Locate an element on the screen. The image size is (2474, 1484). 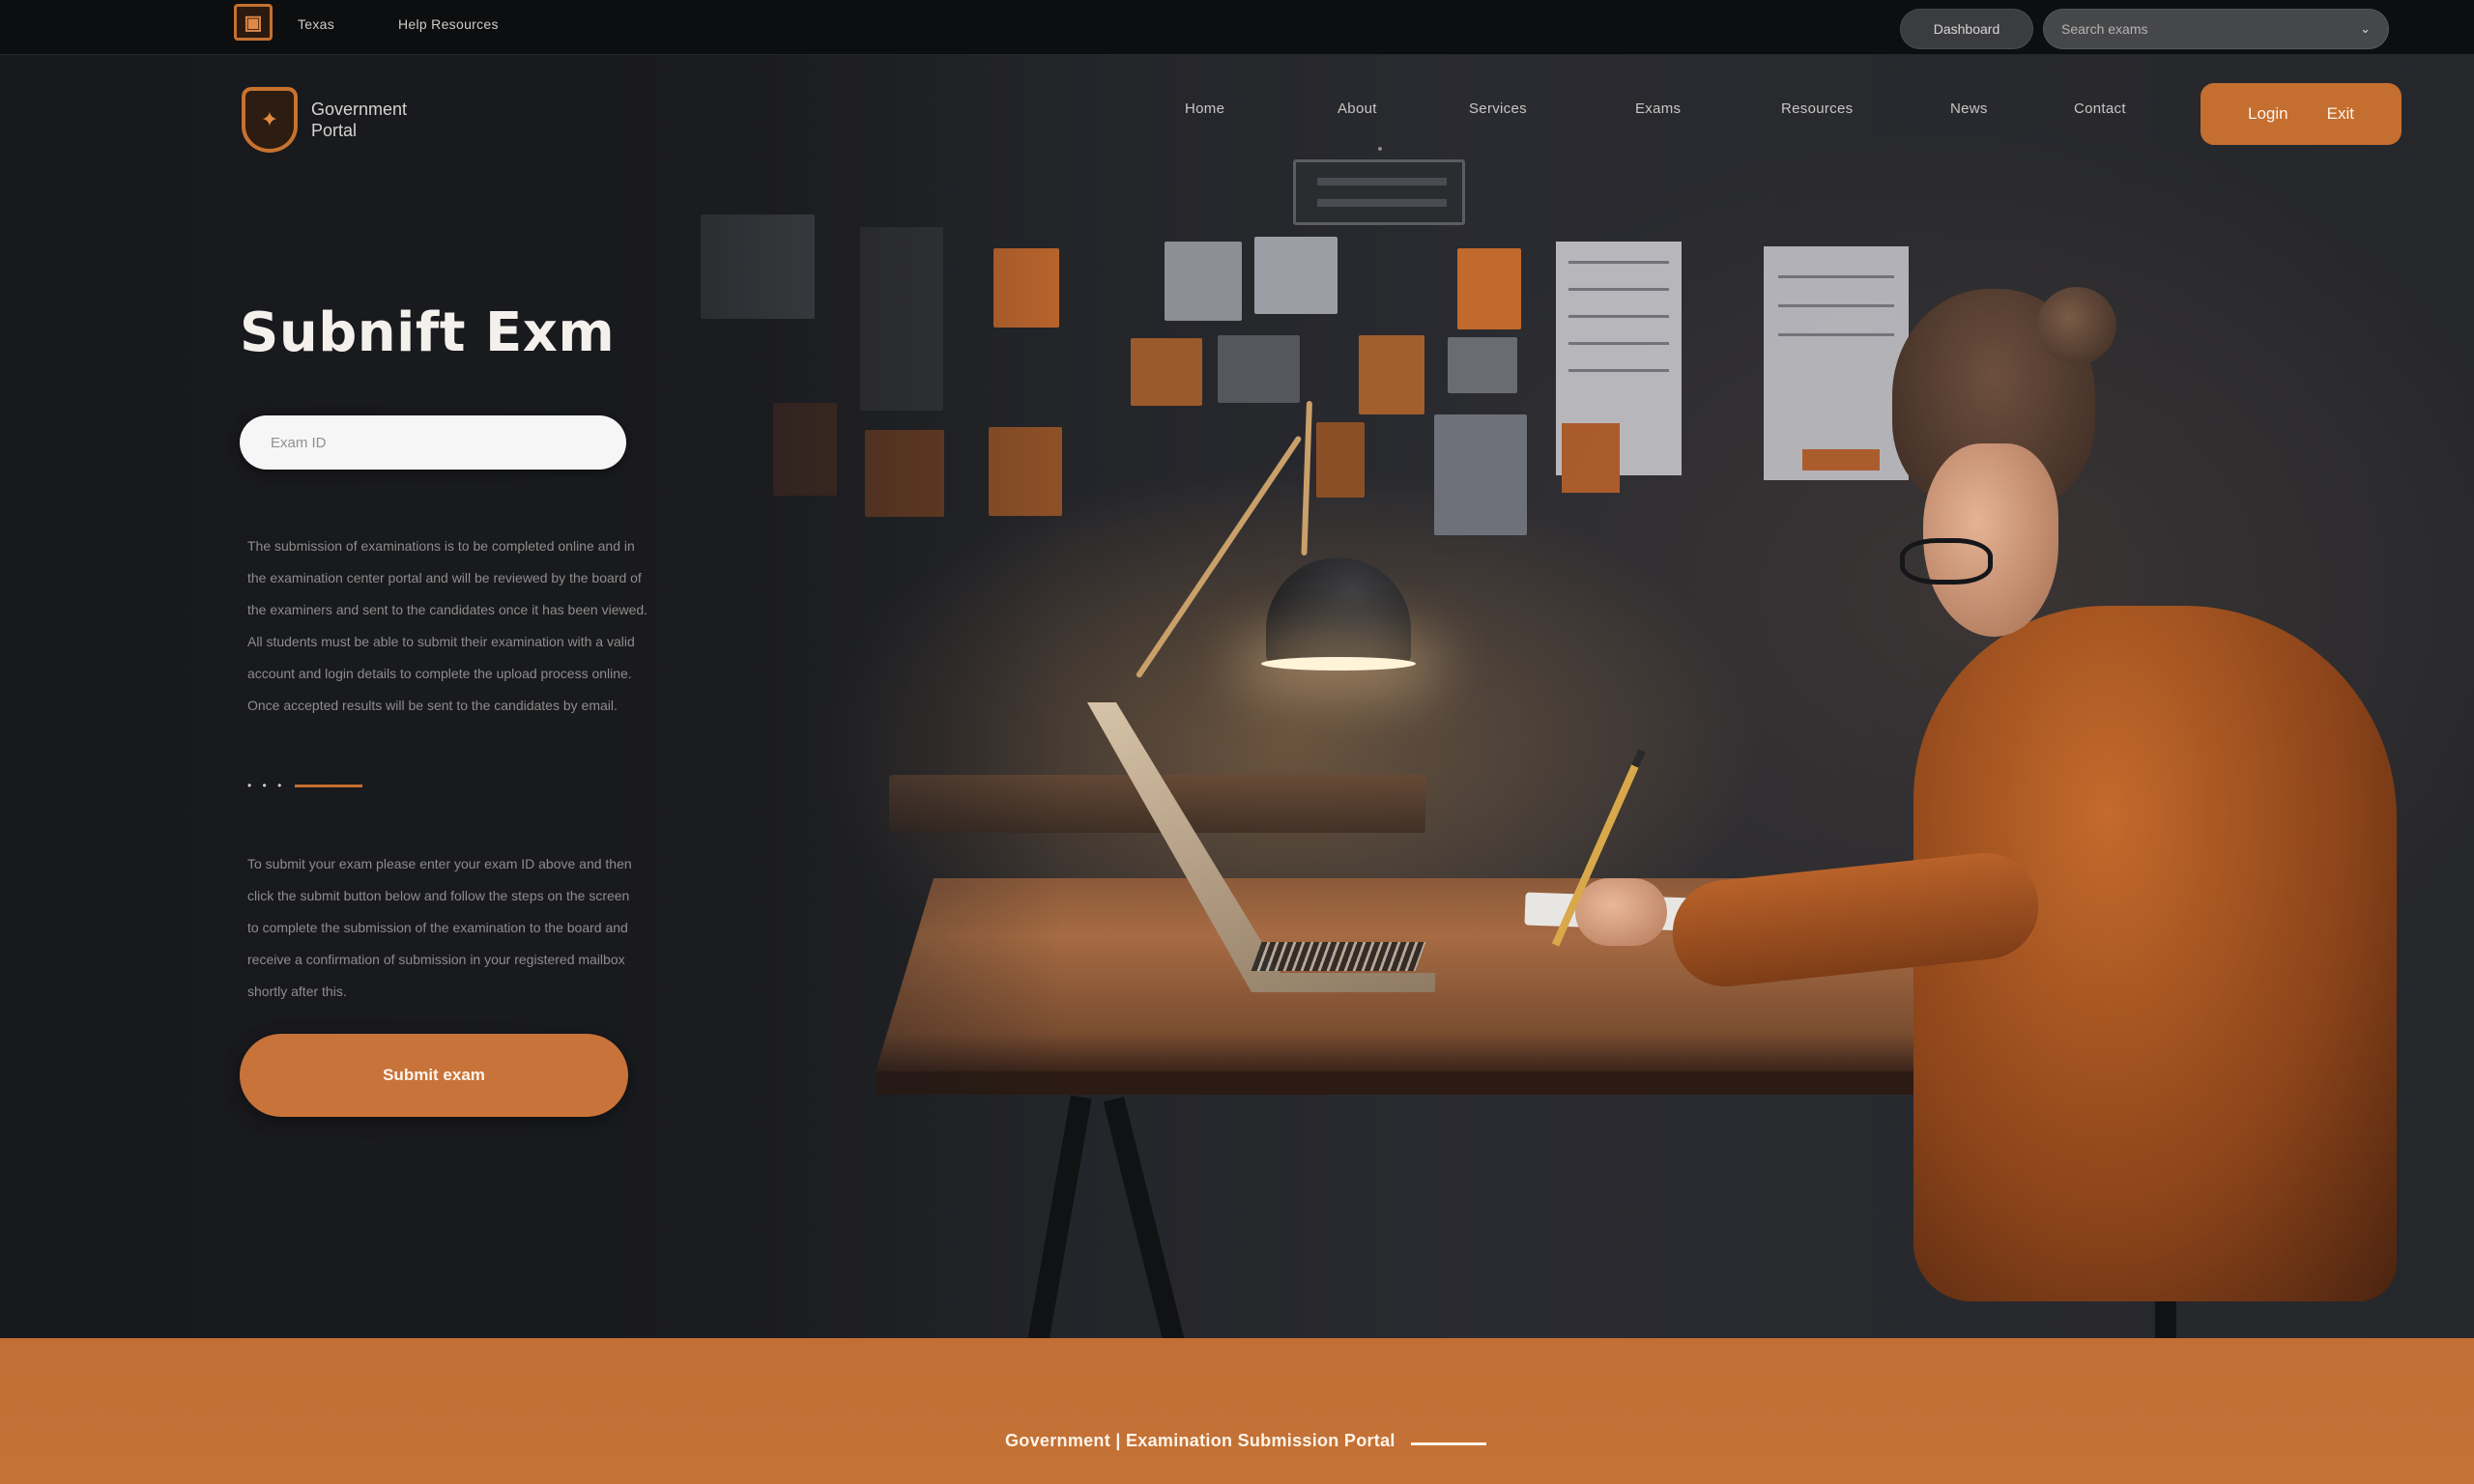
exit-label: Exit is located at coordinates (2340, 114).